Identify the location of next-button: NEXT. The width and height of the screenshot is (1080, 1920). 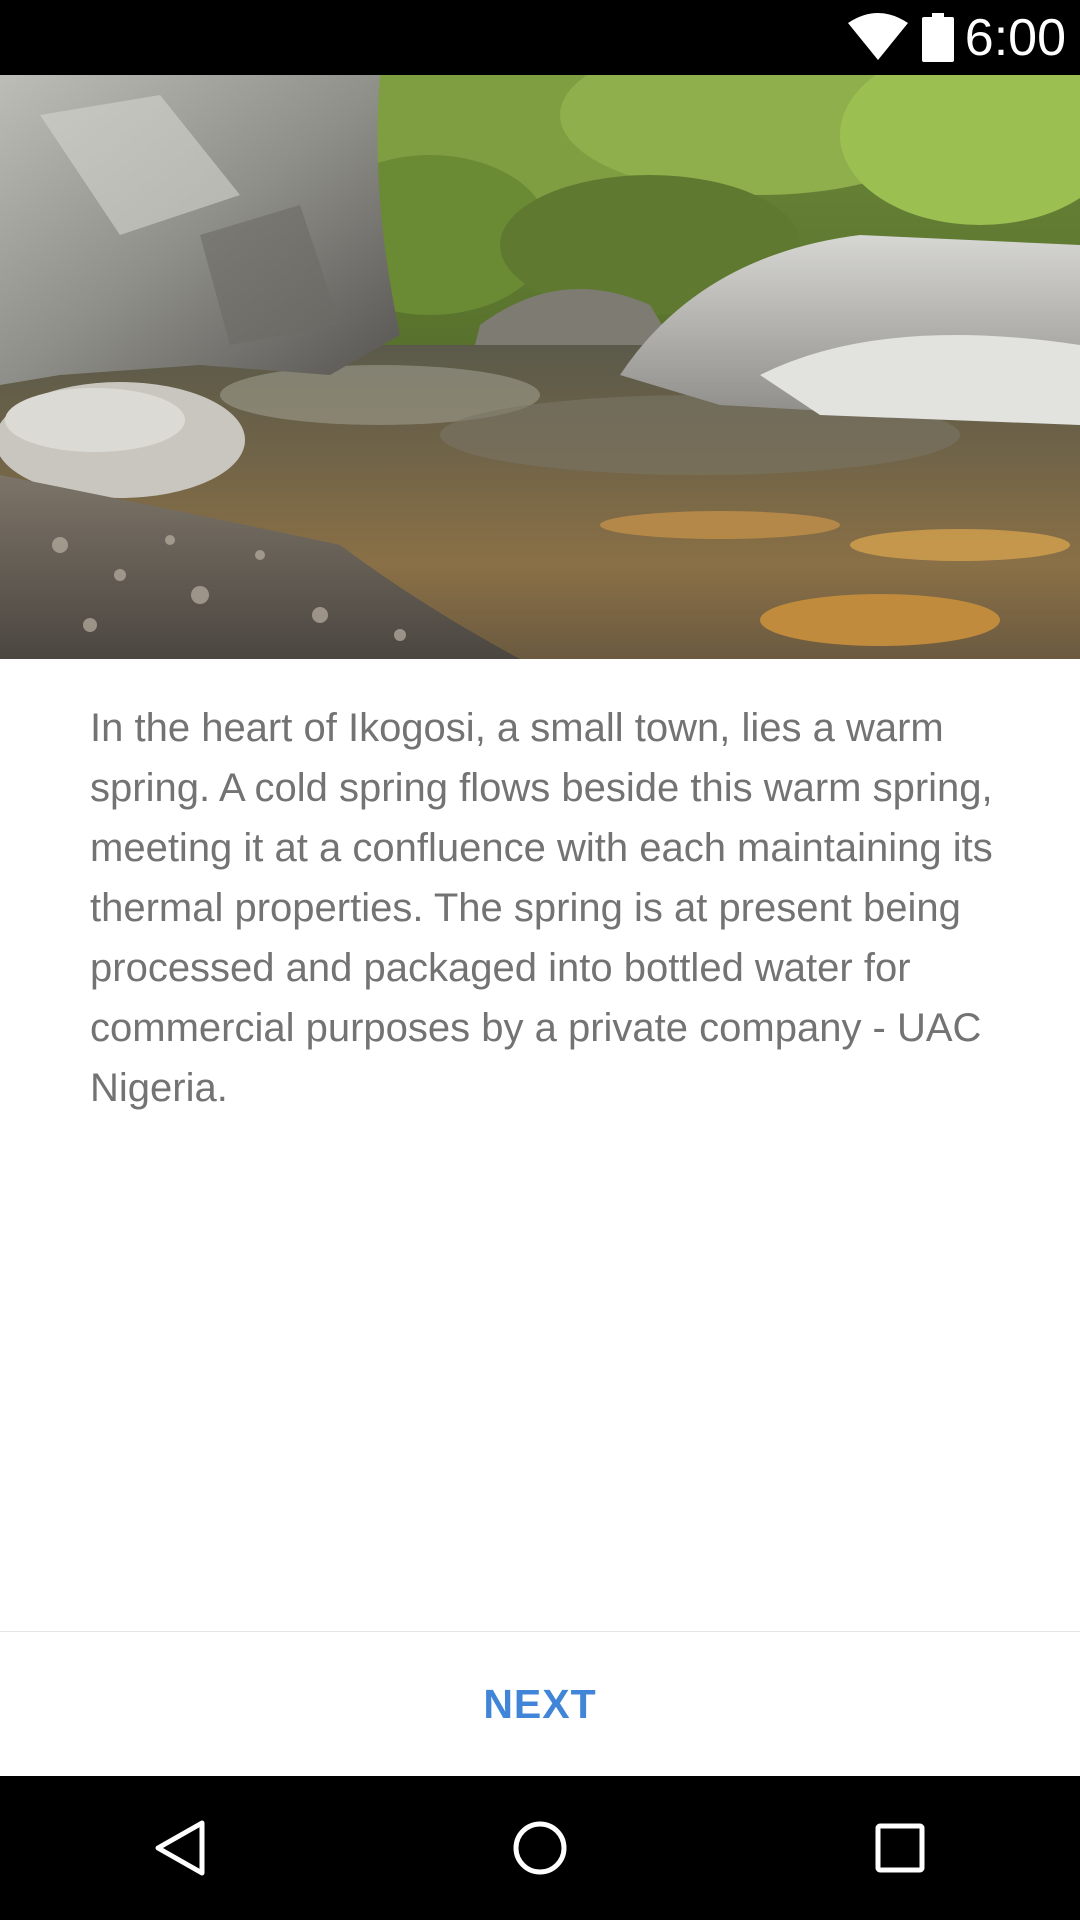
(540, 1704).